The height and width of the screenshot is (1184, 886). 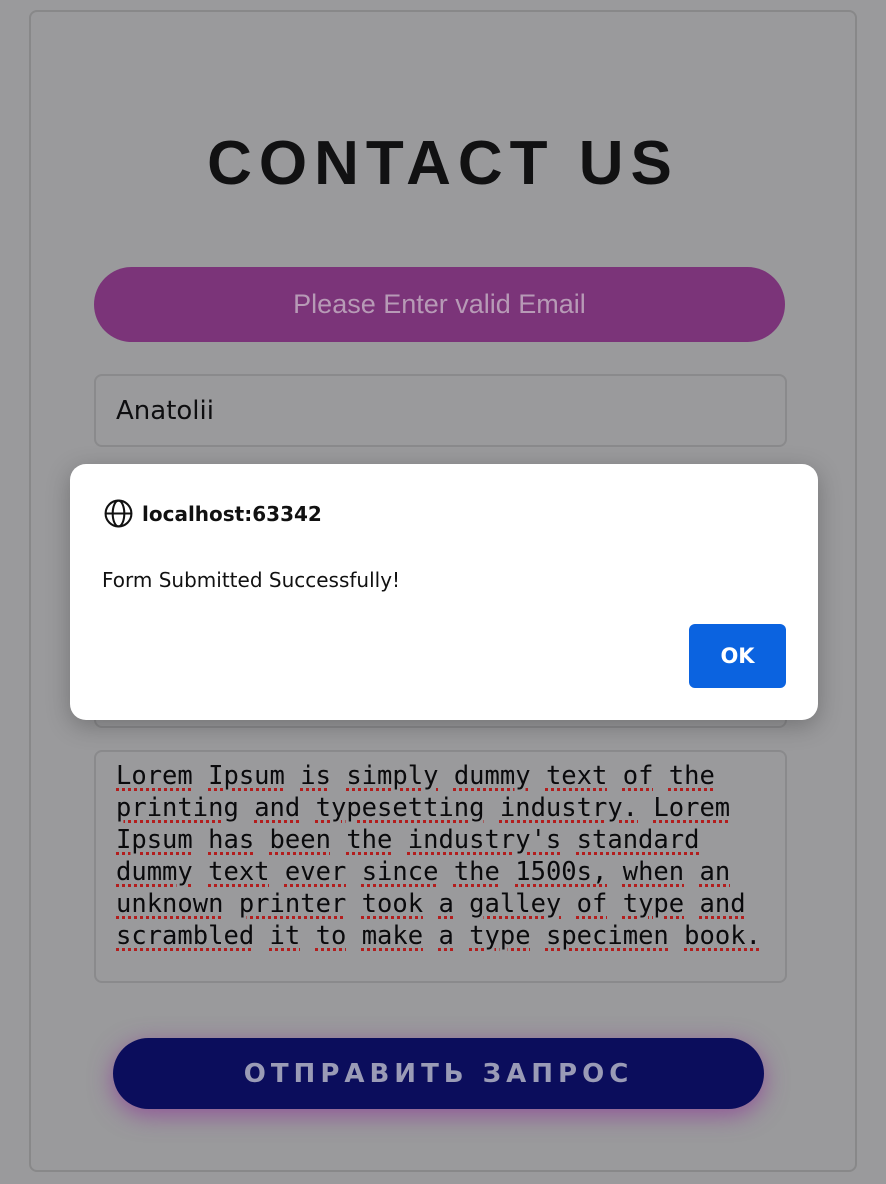 What do you see at coordinates (607, 936) in the screenshot?
I see `message-word: specimen` at bounding box center [607, 936].